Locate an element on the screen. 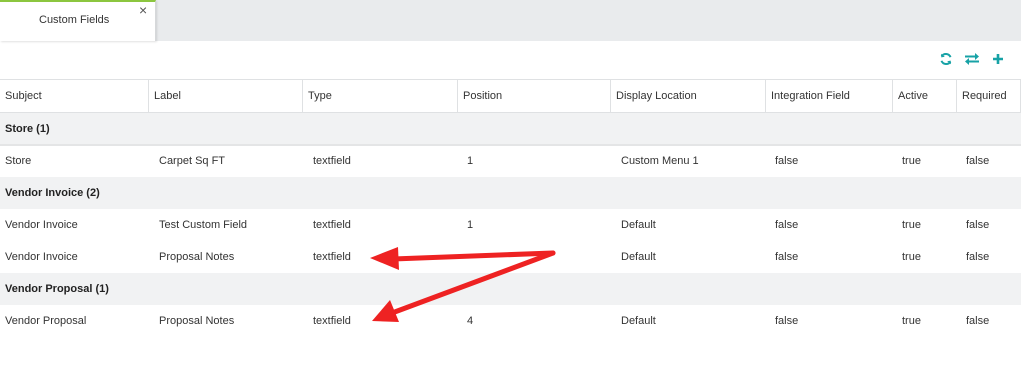 The width and height of the screenshot is (1021, 384). column-header-label: Label is located at coordinates (226, 96).